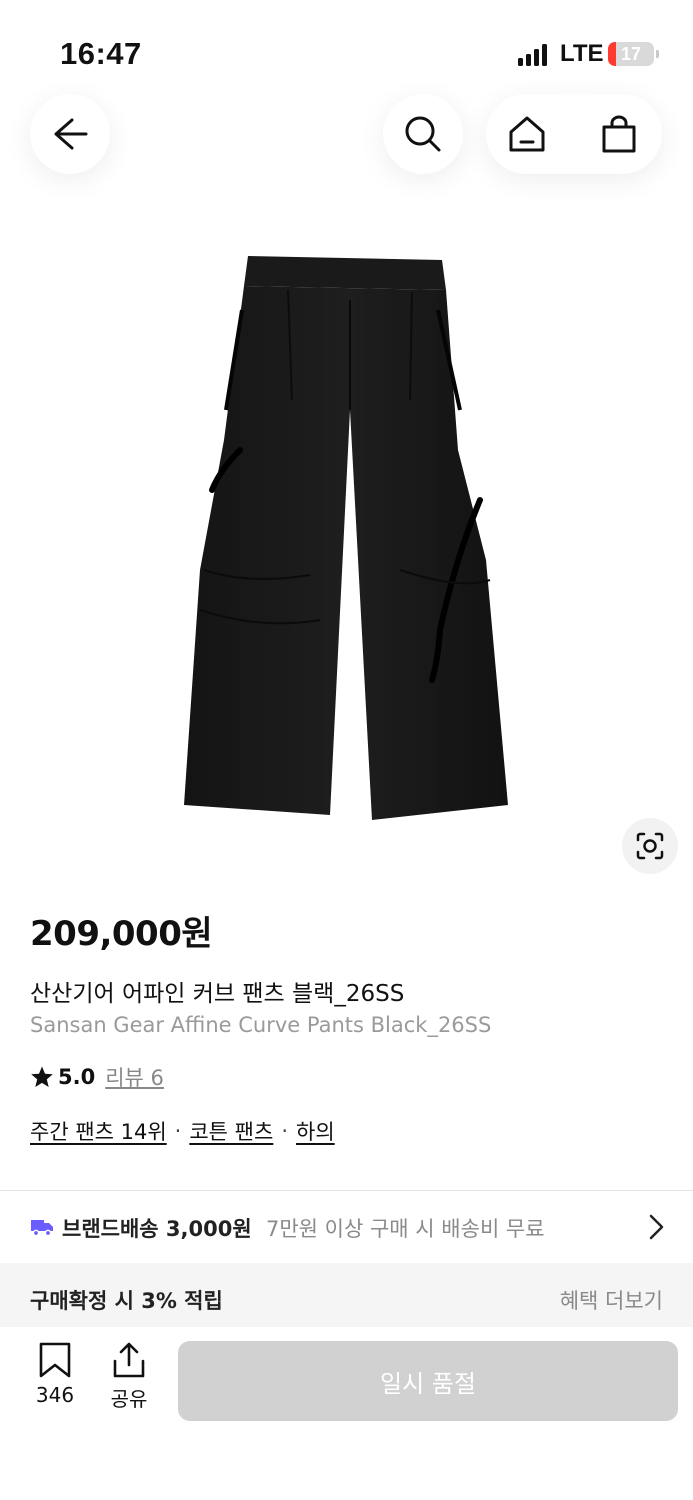 This screenshot has width=693, height=1500. What do you see at coordinates (126, 1301) in the screenshot?
I see `benefit-label: 구매확정 시 3% 적립` at bounding box center [126, 1301].